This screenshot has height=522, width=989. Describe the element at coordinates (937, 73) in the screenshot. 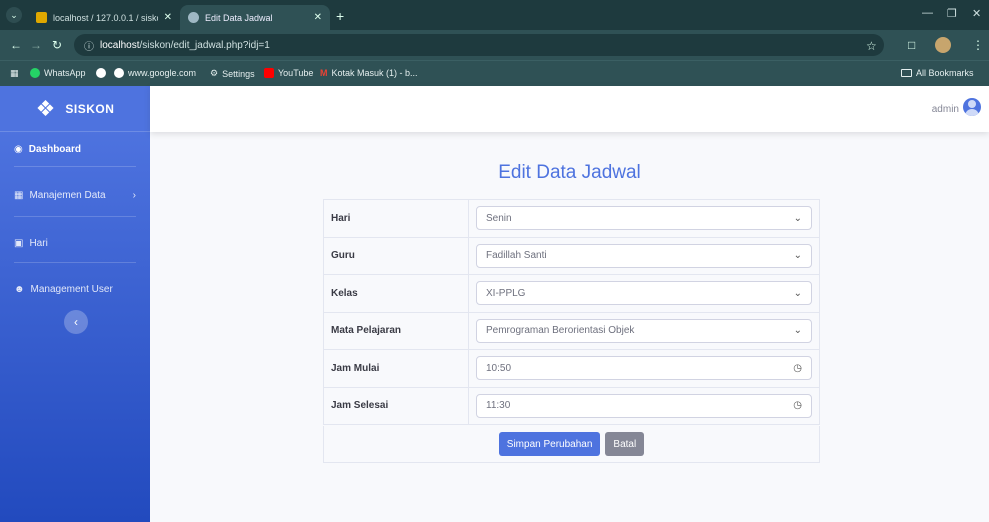

I see `all-bookmarks: All Bookmarks` at that location.